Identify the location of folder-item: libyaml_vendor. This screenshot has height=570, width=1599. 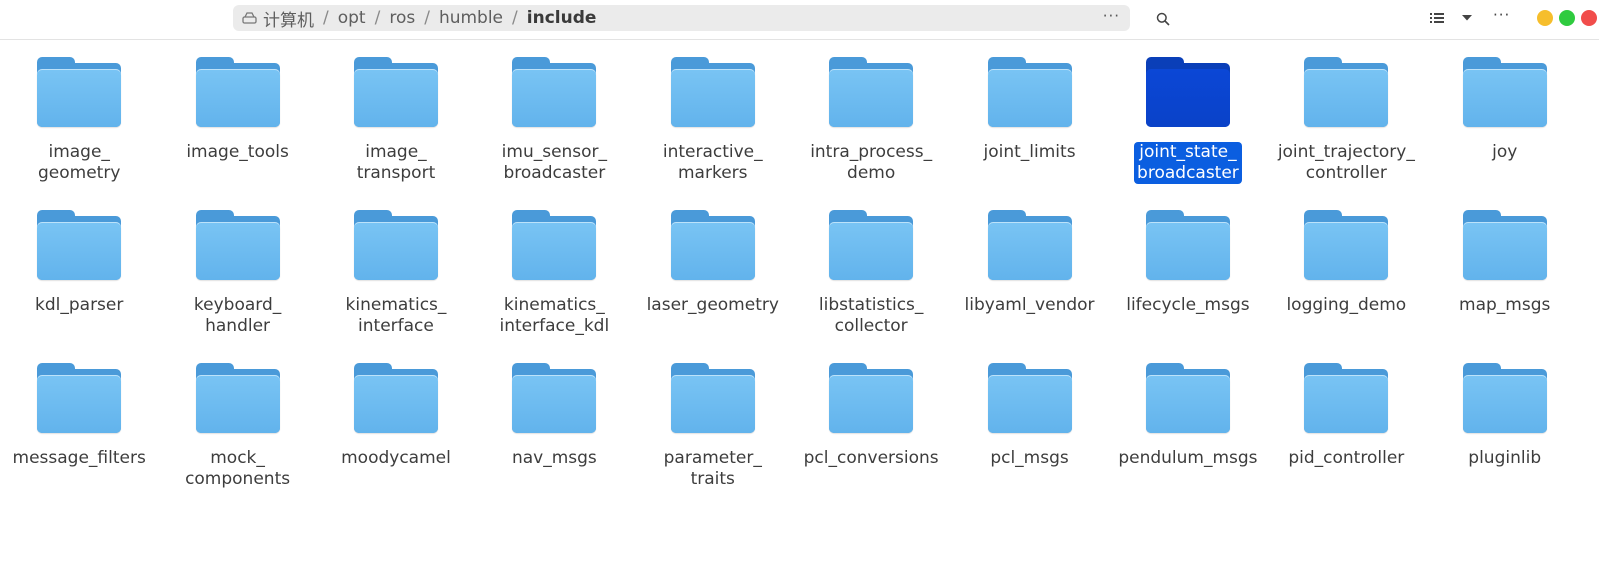
(1029, 264).